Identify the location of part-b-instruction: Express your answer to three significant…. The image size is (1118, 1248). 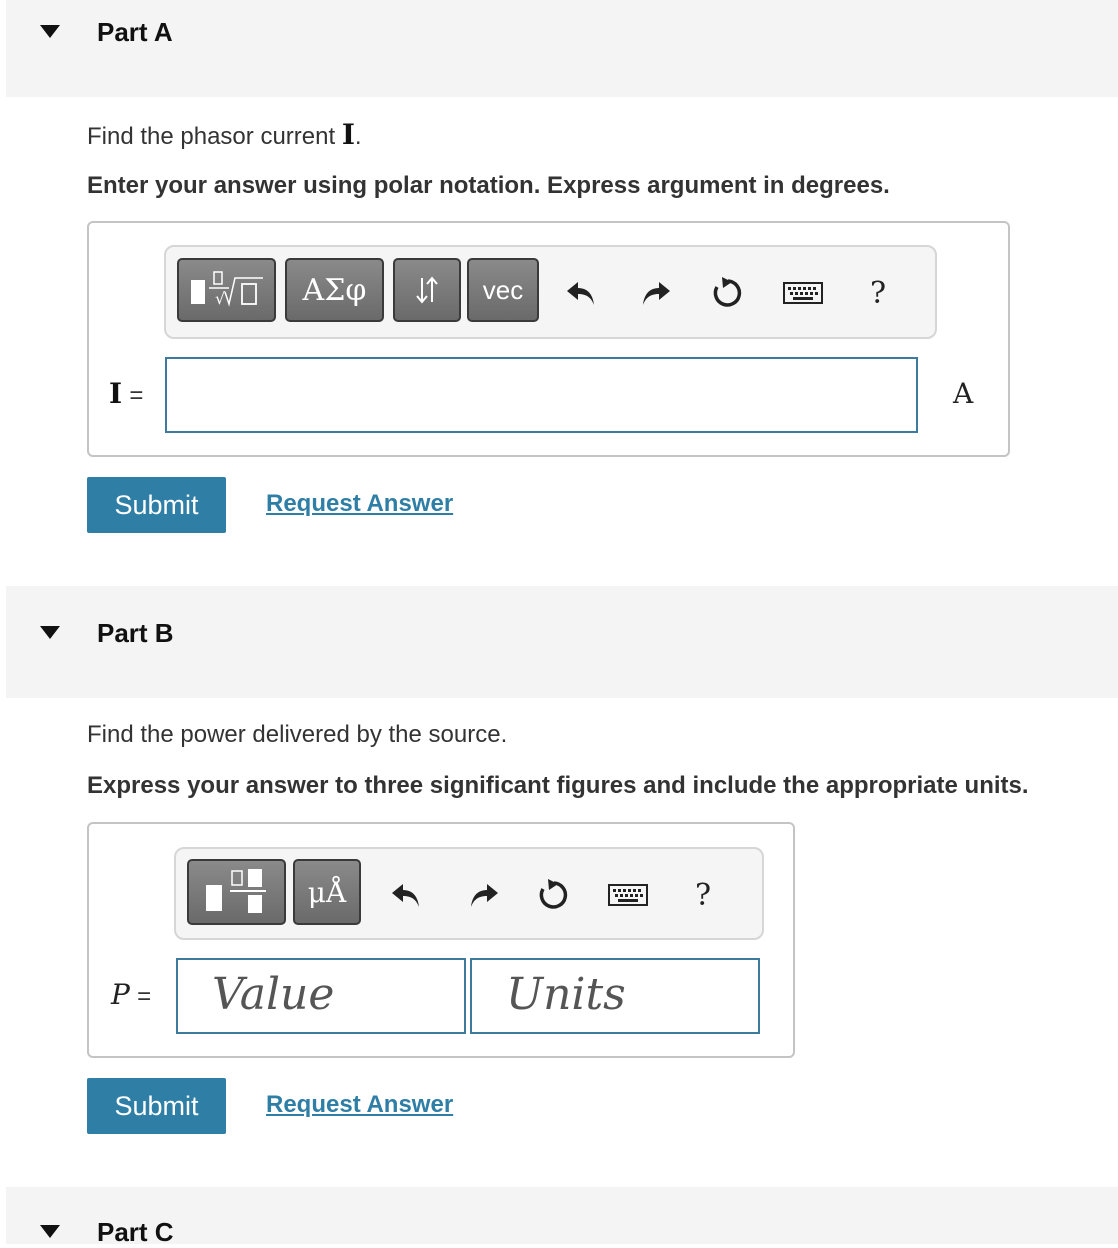
(558, 785).